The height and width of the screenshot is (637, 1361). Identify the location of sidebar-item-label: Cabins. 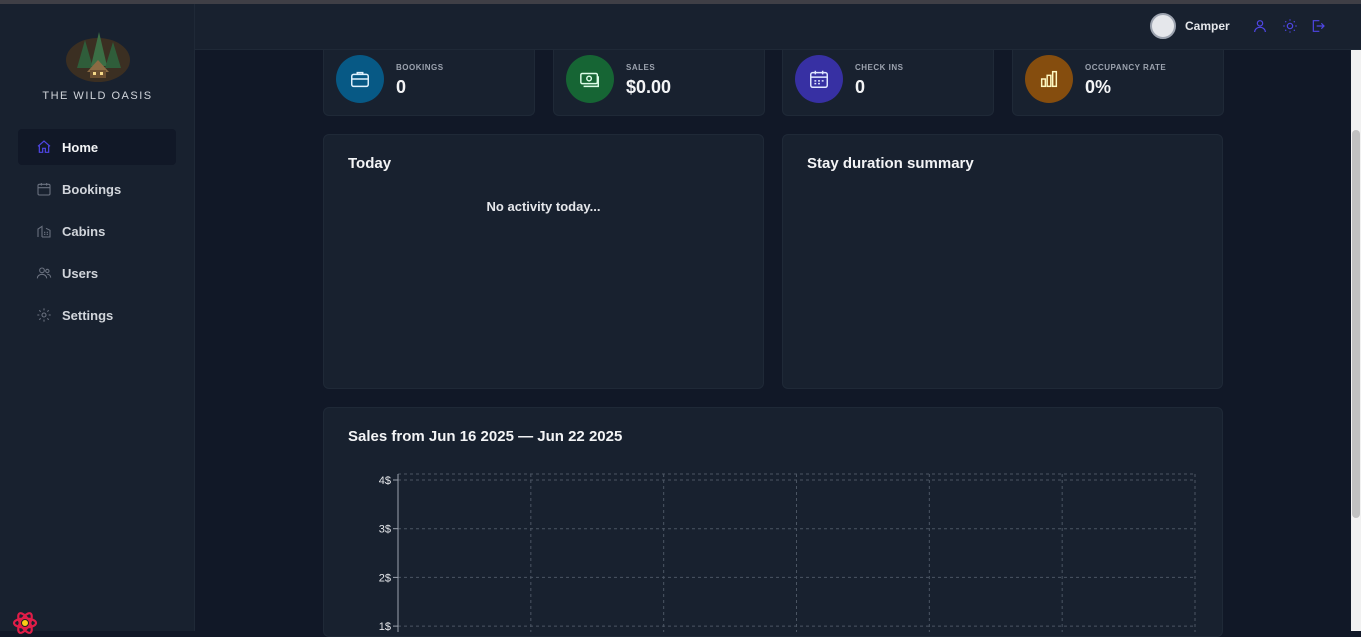
(84, 231).